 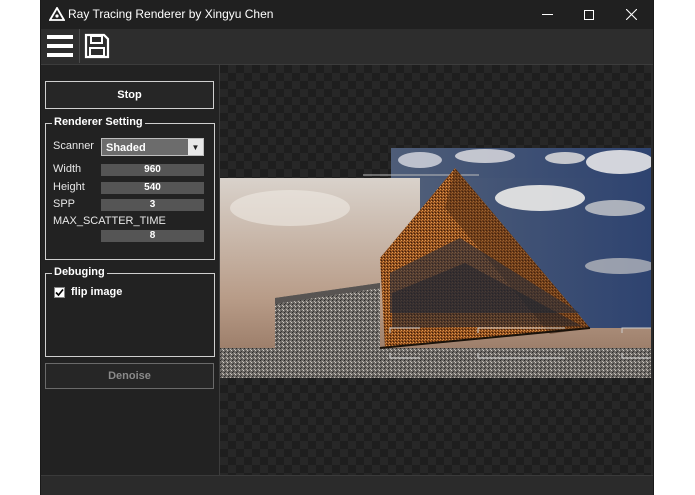 I want to click on spp-field: 3, so click(x=152, y=205).